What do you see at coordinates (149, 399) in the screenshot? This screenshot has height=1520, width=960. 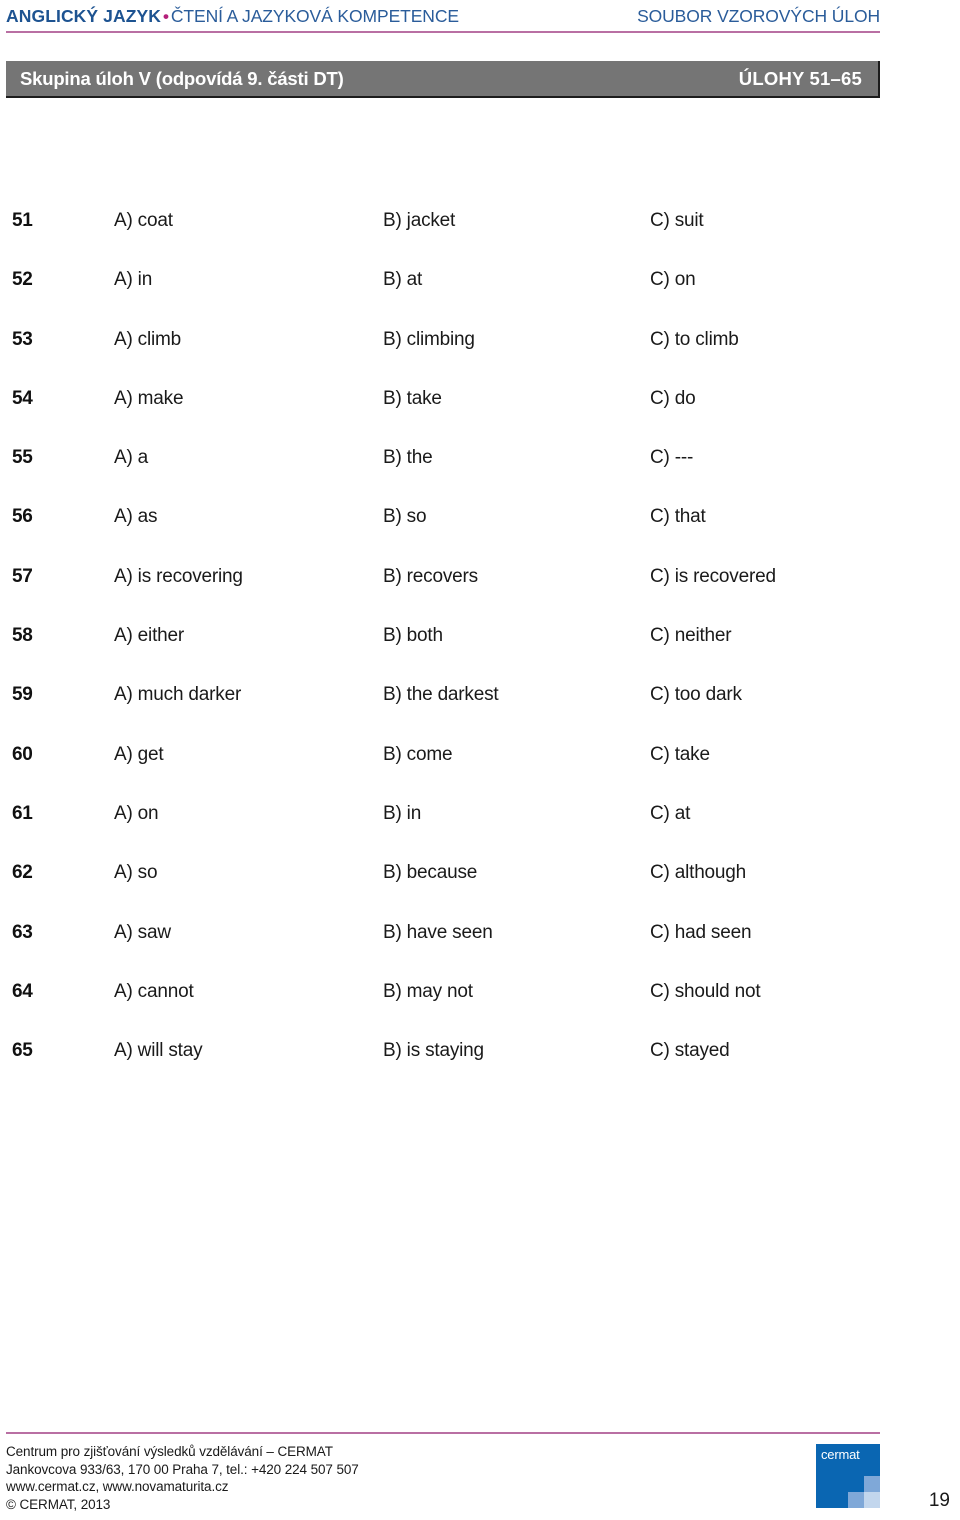 I see `question-option-a: A) make` at bounding box center [149, 399].